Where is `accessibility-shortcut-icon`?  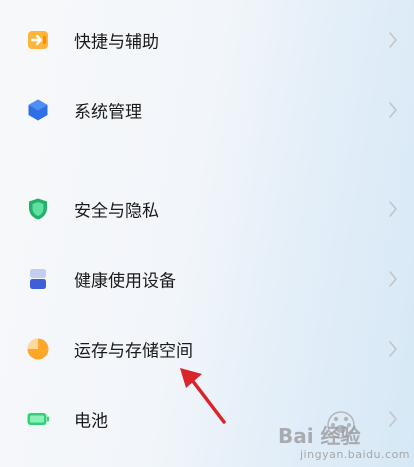
accessibility-shortcut-icon is located at coordinates (38, 40).